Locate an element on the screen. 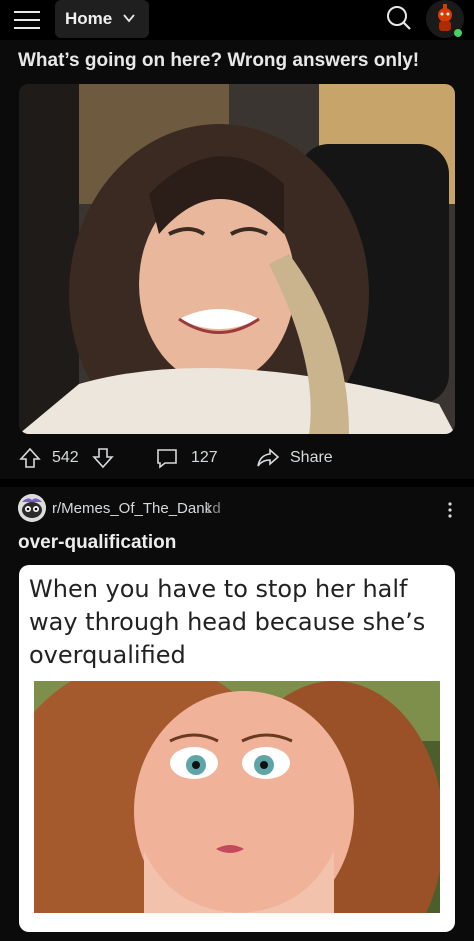  top-bar: Home is located at coordinates (237, 20).